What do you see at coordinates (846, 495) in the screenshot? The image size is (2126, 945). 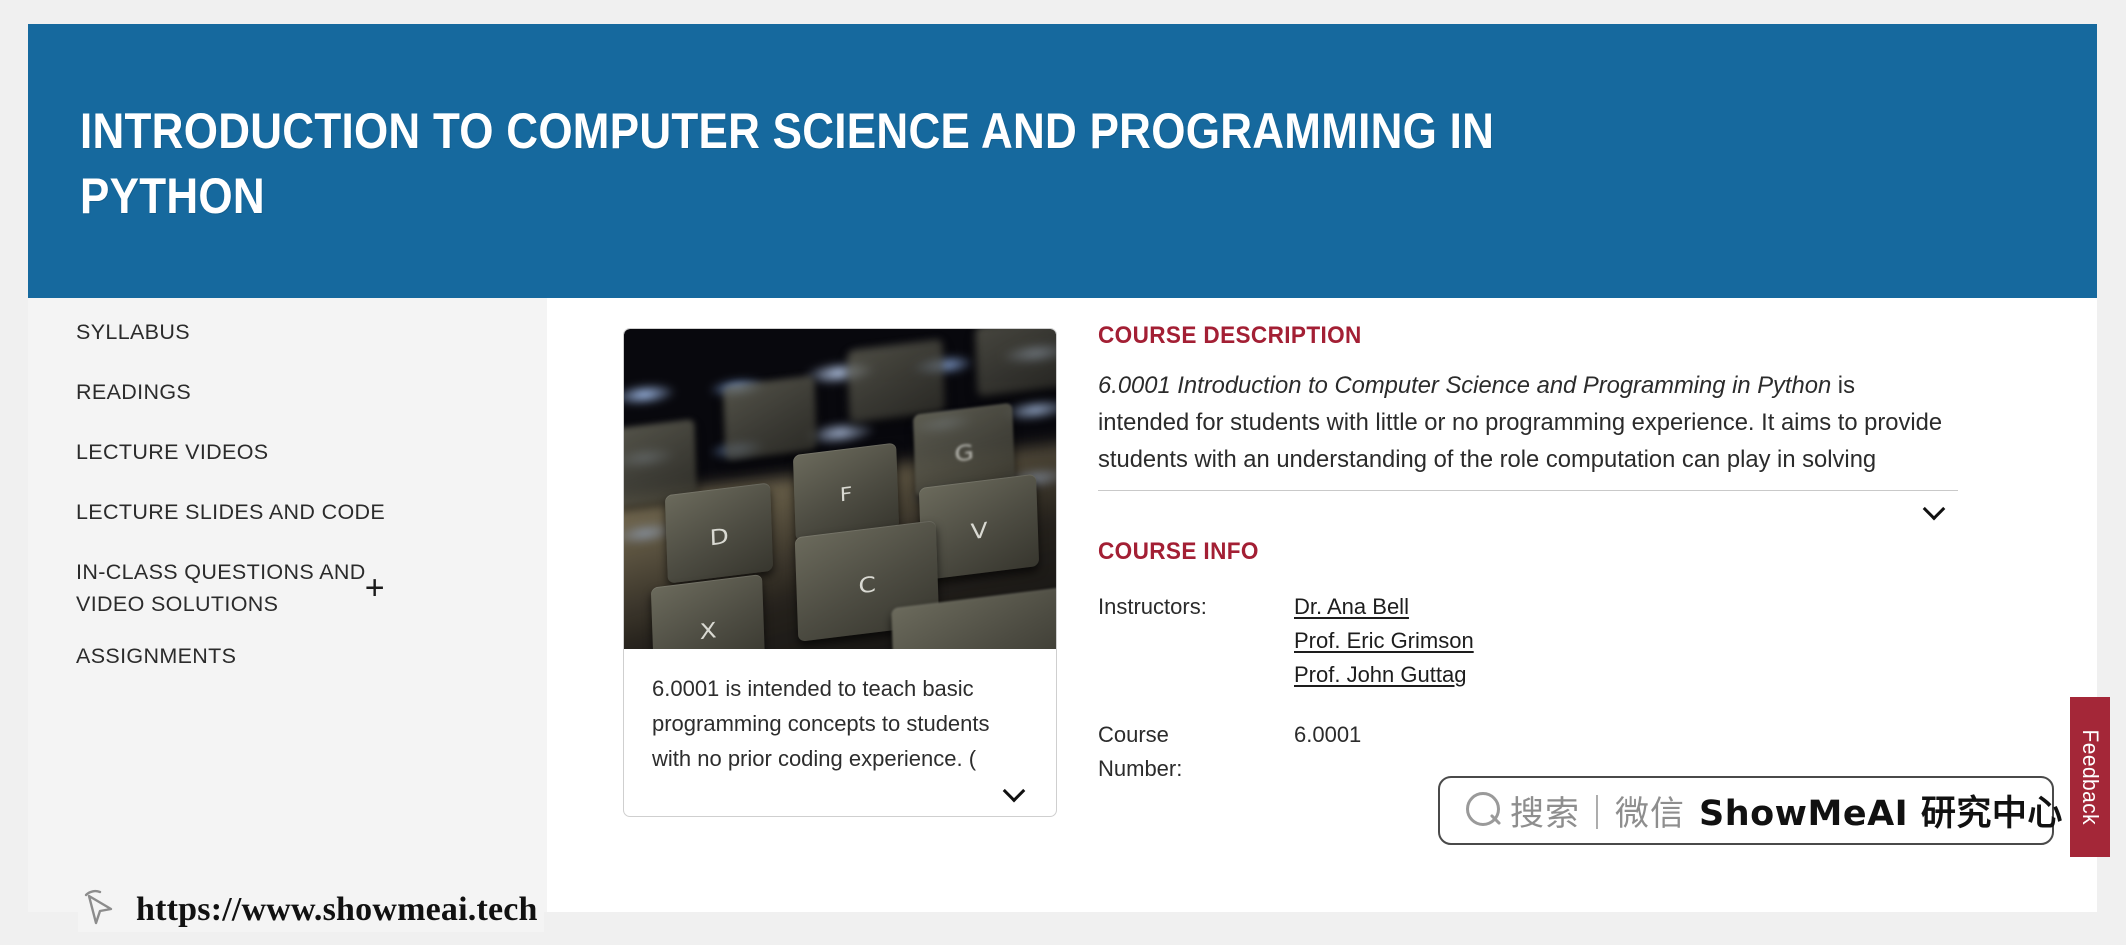 I see `key-glyph-f: F` at bounding box center [846, 495].